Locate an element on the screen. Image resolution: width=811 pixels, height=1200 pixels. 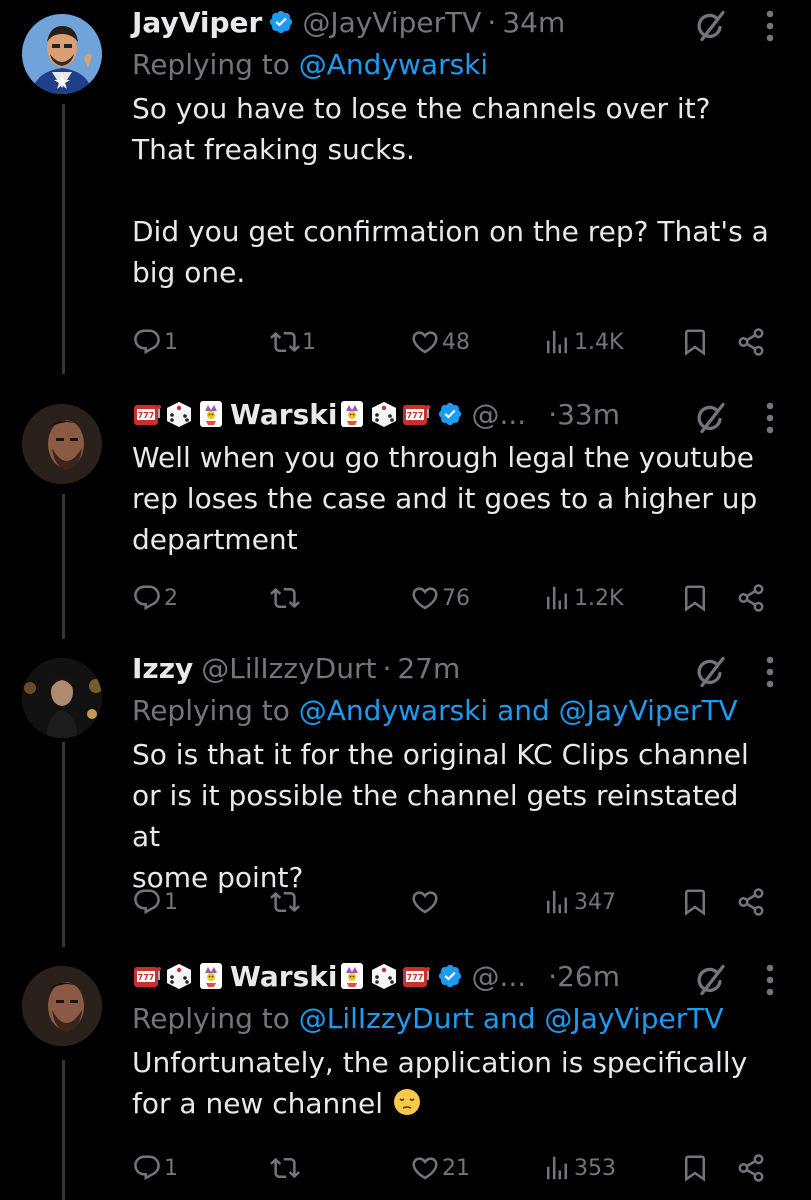
handle: @JayViperTV is located at coordinates (391, 22).